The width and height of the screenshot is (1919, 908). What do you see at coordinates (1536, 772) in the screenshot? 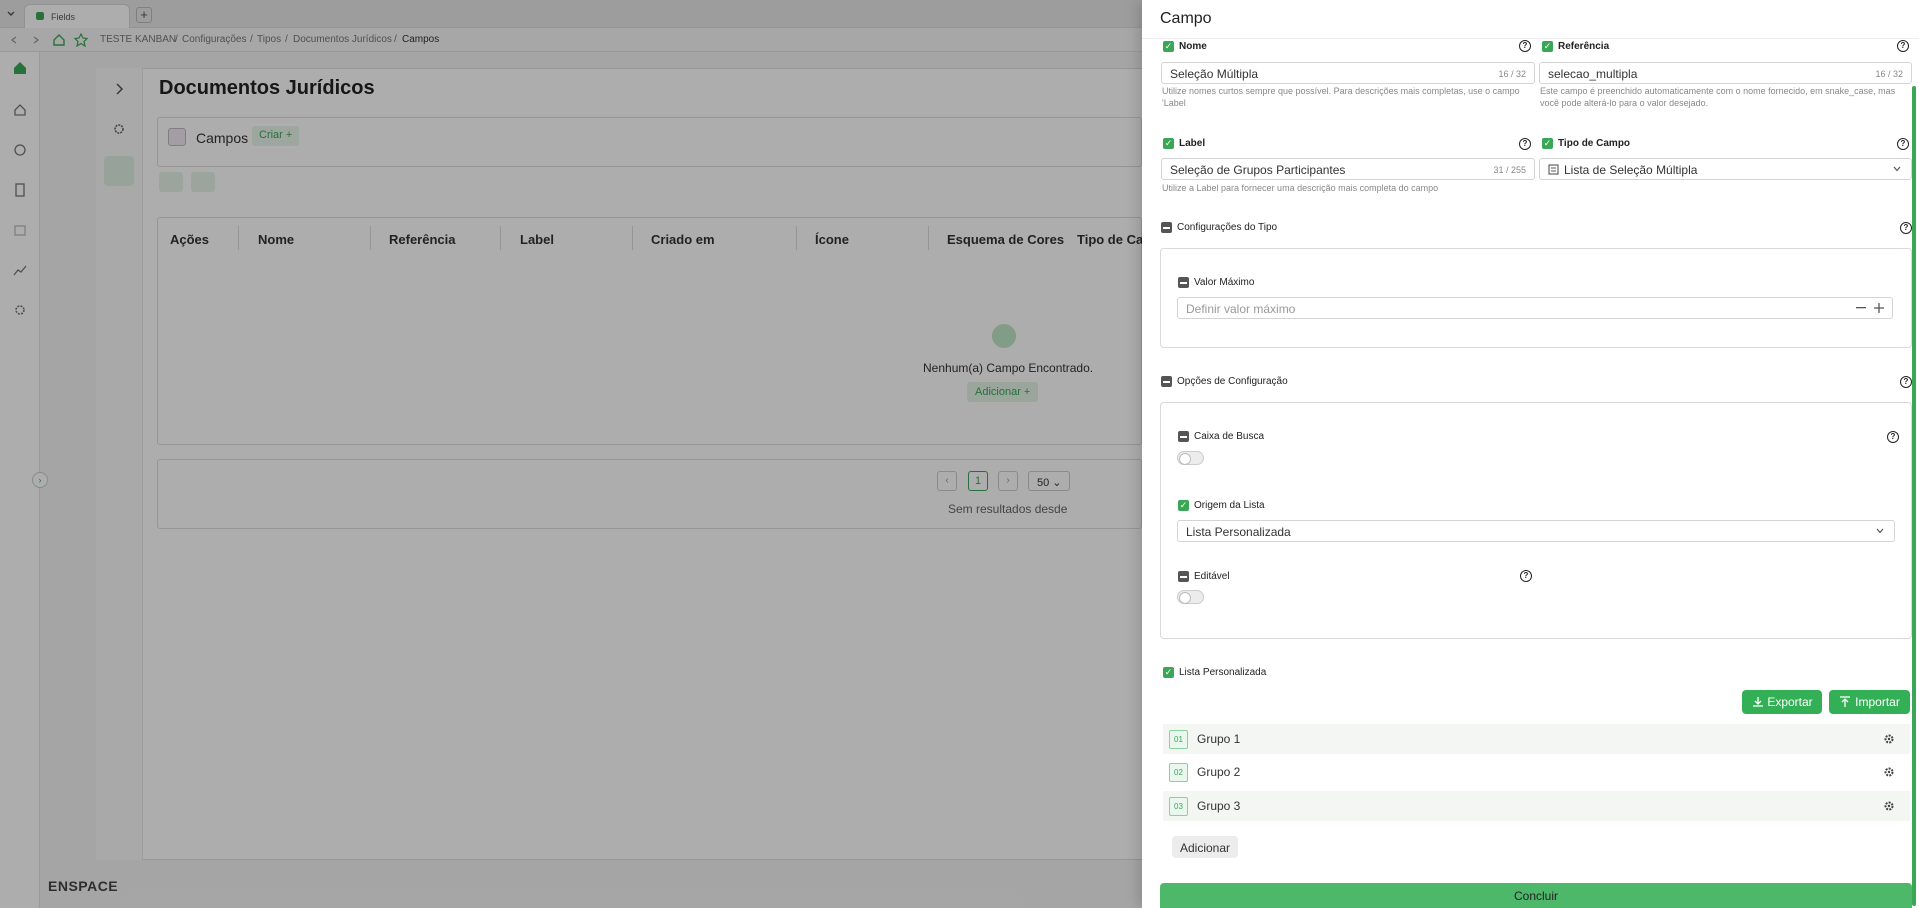
I see `list-item: 02 Grupo 2` at bounding box center [1536, 772].